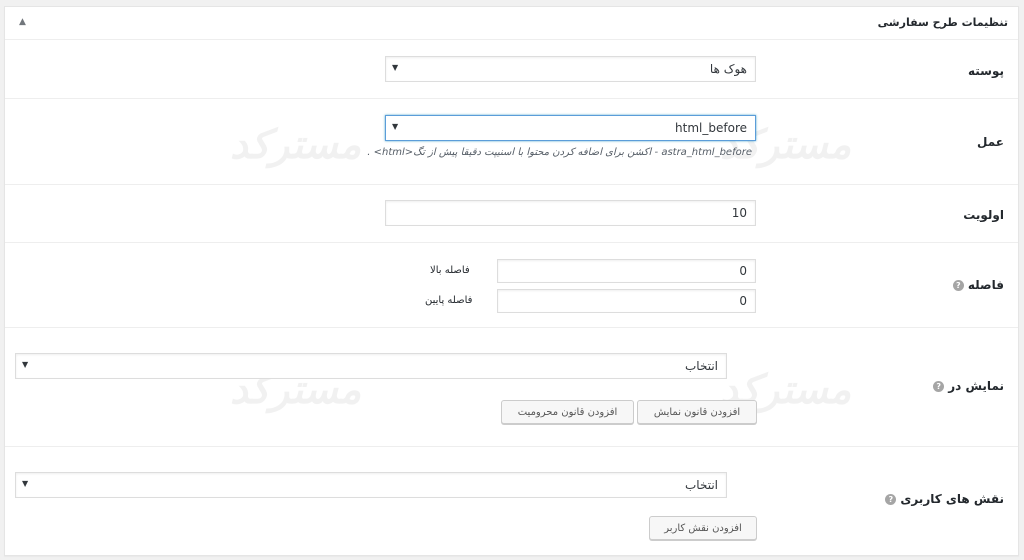 The image size is (1024, 560). I want to click on hook-type-select: ▼ هوک ها, so click(570, 69).